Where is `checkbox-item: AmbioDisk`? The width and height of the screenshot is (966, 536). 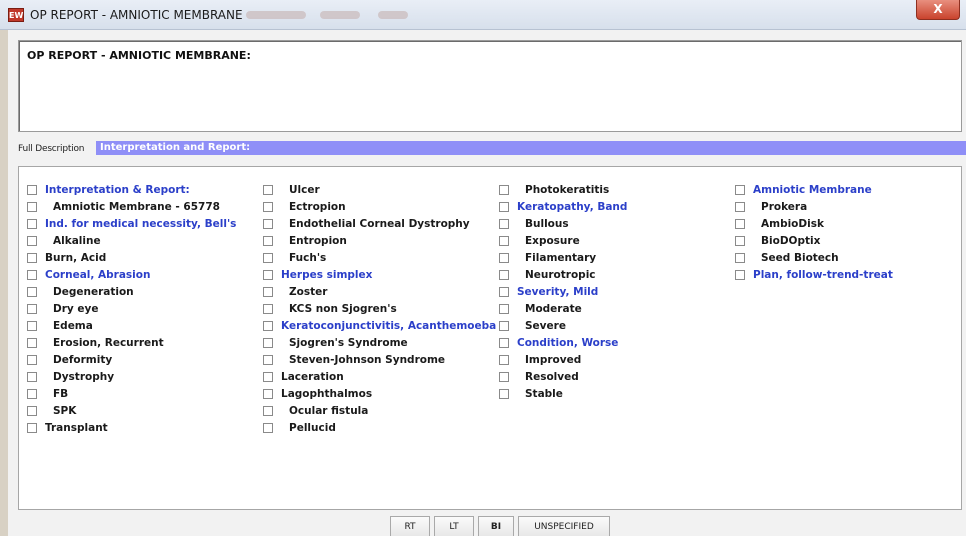
checkbox-item: AmbioDisk is located at coordinates (814, 223).